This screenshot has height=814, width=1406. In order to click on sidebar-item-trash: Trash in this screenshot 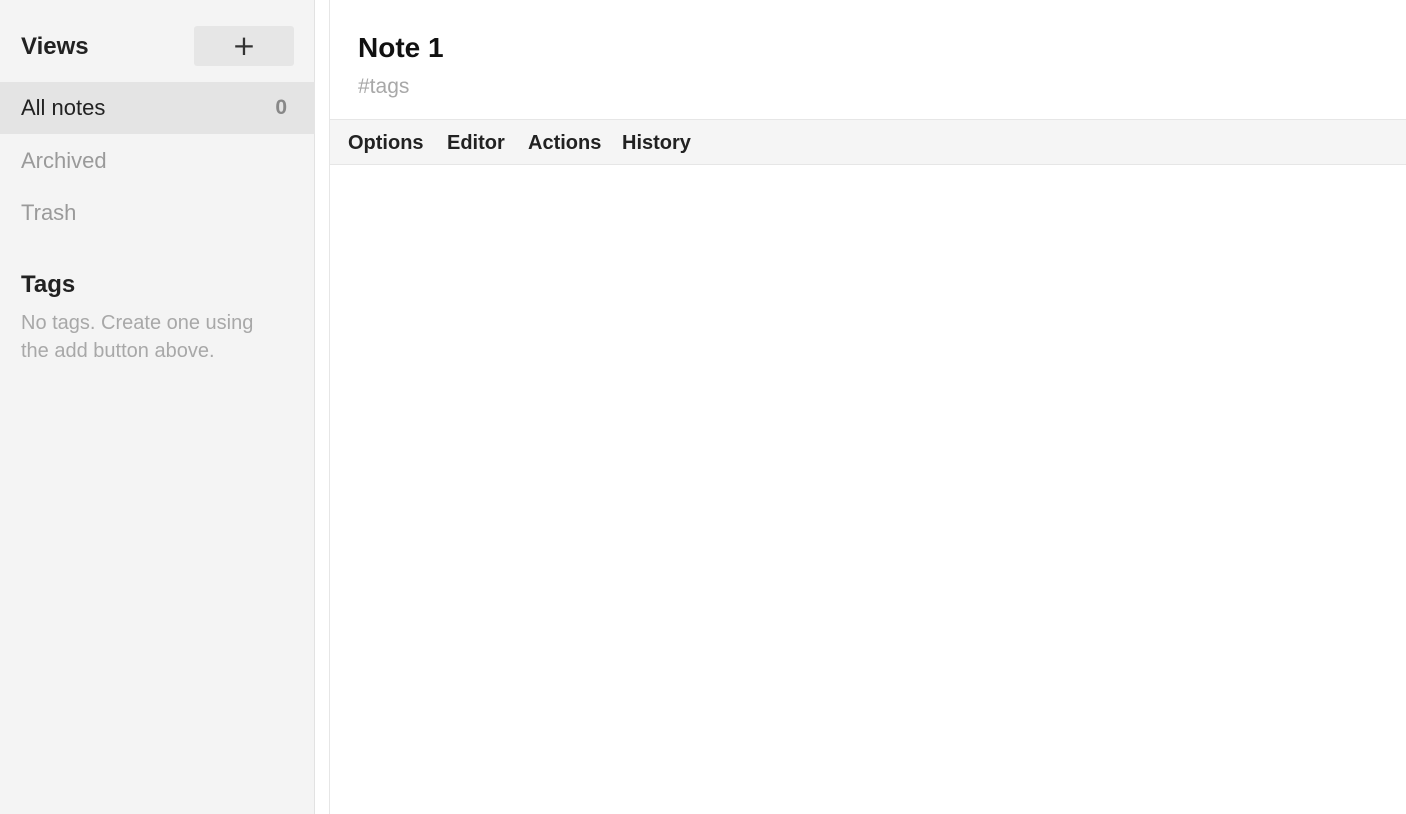, I will do `click(157, 213)`.